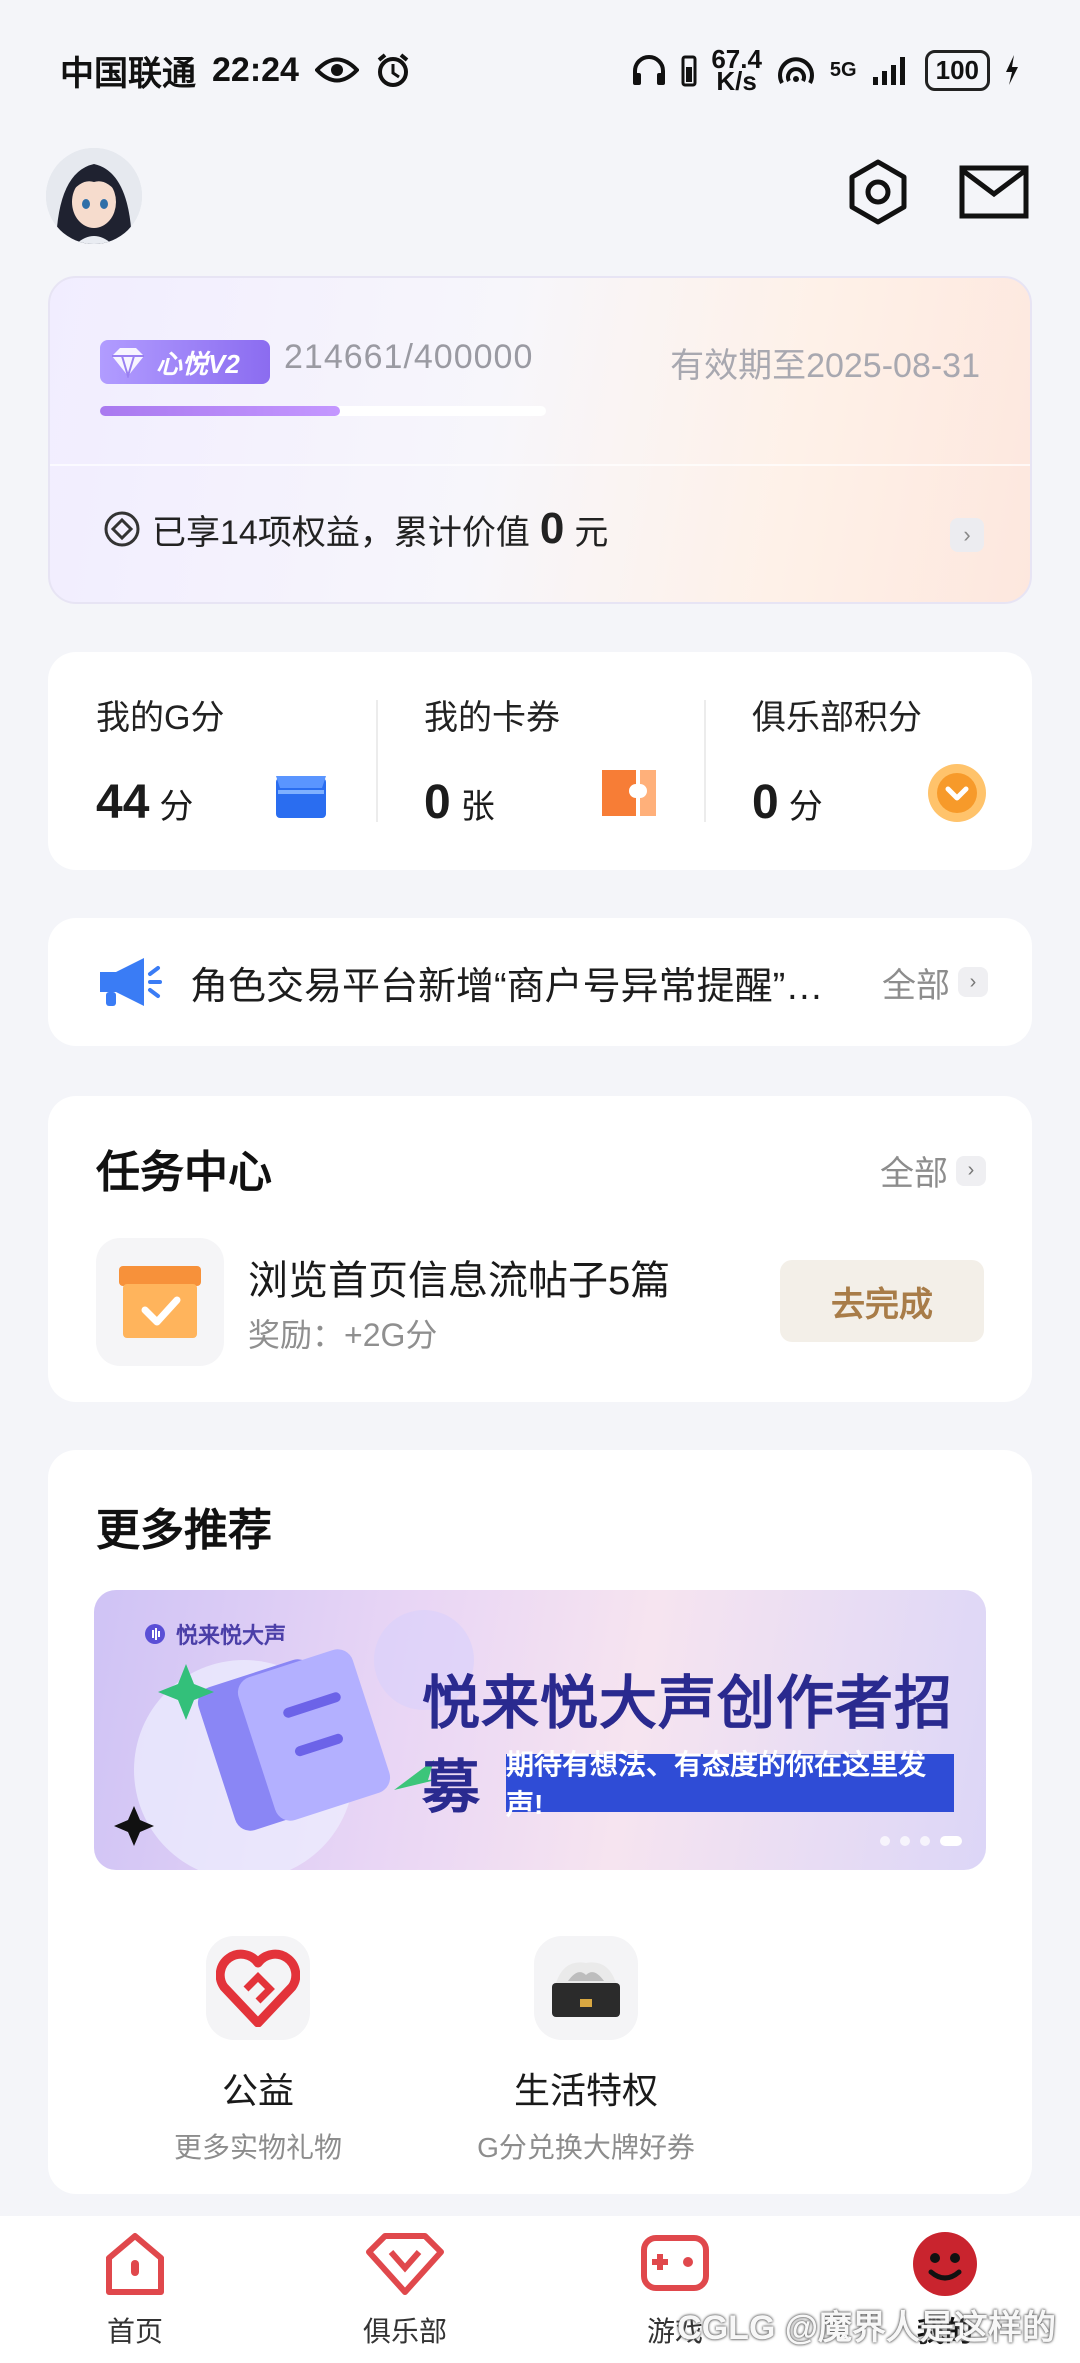 Image resolution: width=1080 pixels, height=2363 pixels. Describe the element at coordinates (404, 2331) in the screenshot. I see `nav-label: 俱乐部` at that location.